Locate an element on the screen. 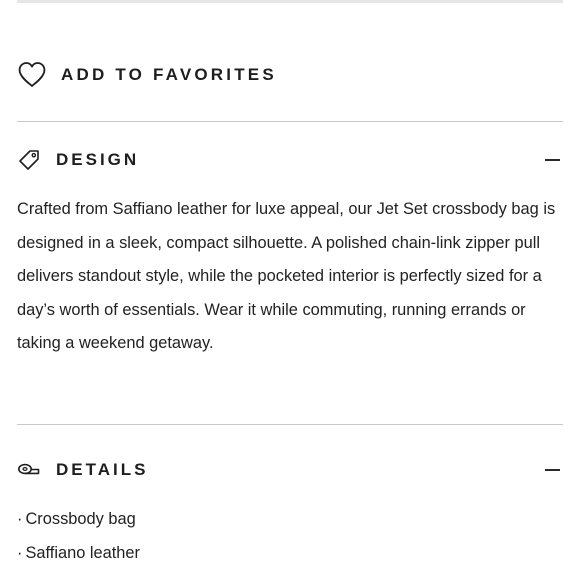  details-list: · Crossbody bag · Saffiano leather is located at coordinates (78, 536).